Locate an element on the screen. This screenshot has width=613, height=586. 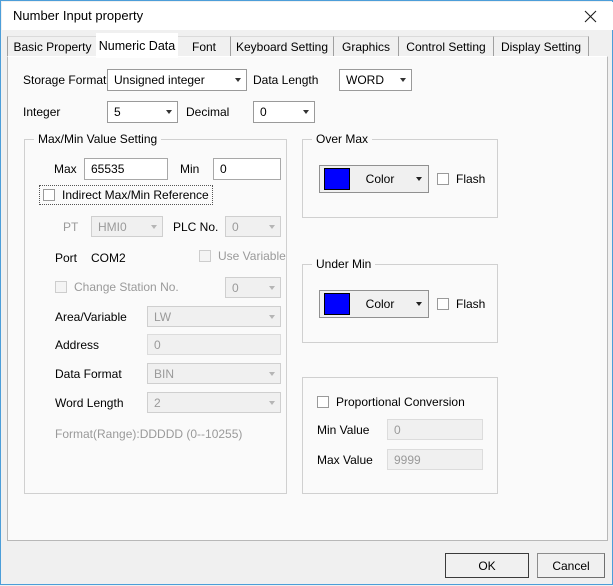
area-variable-label: Area/Variable is located at coordinates (91, 317).